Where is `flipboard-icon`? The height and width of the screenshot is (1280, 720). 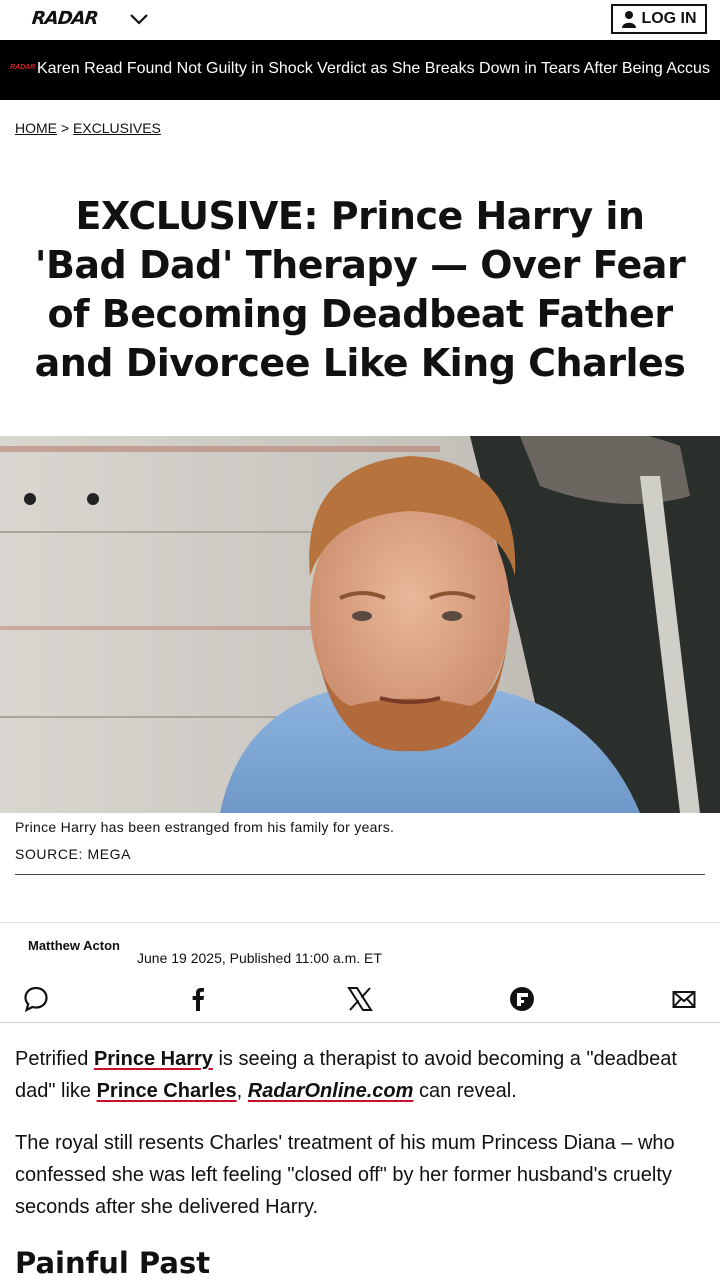 flipboard-icon is located at coordinates (522, 999).